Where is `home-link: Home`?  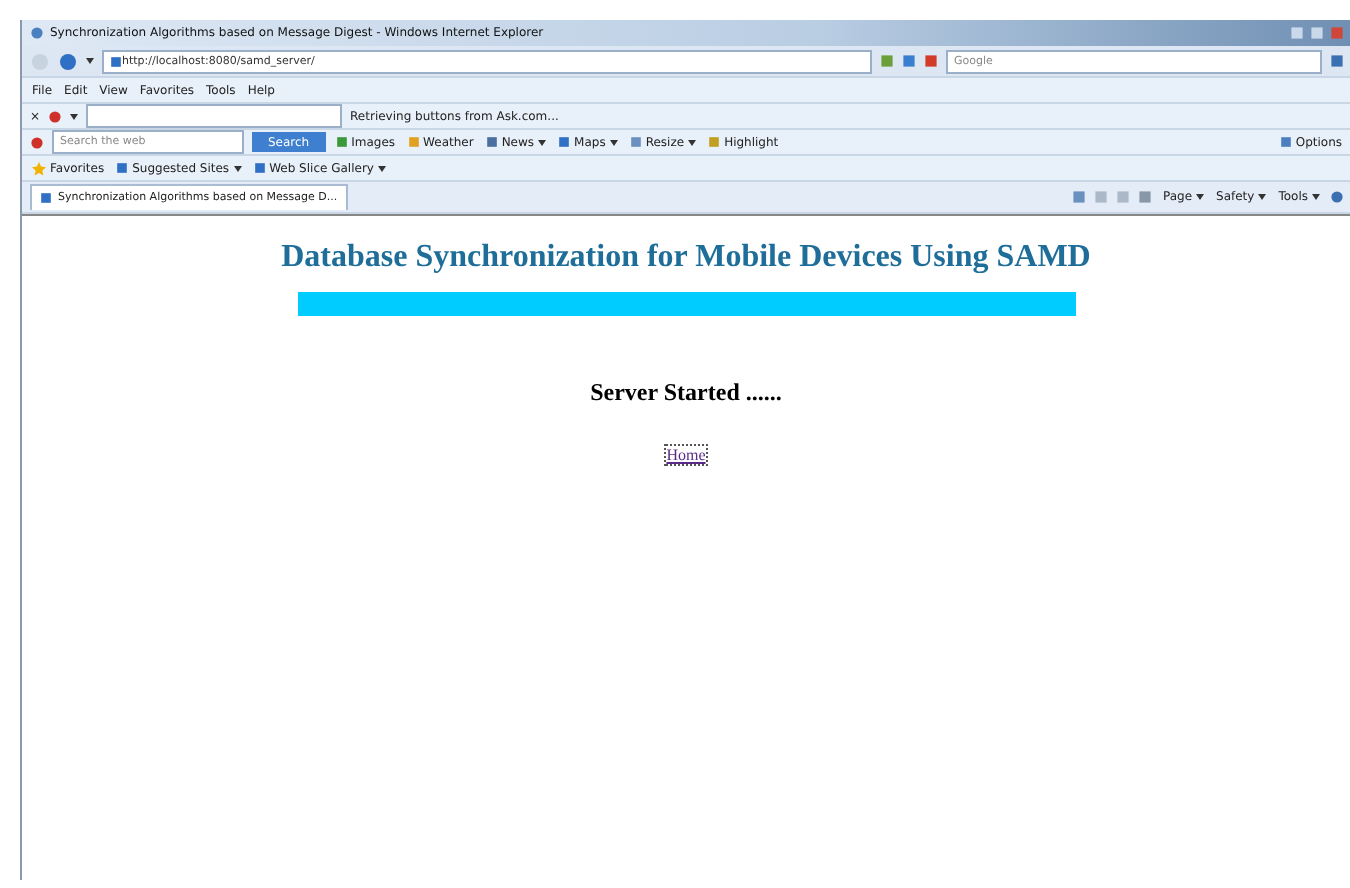 home-link: Home is located at coordinates (686, 455).